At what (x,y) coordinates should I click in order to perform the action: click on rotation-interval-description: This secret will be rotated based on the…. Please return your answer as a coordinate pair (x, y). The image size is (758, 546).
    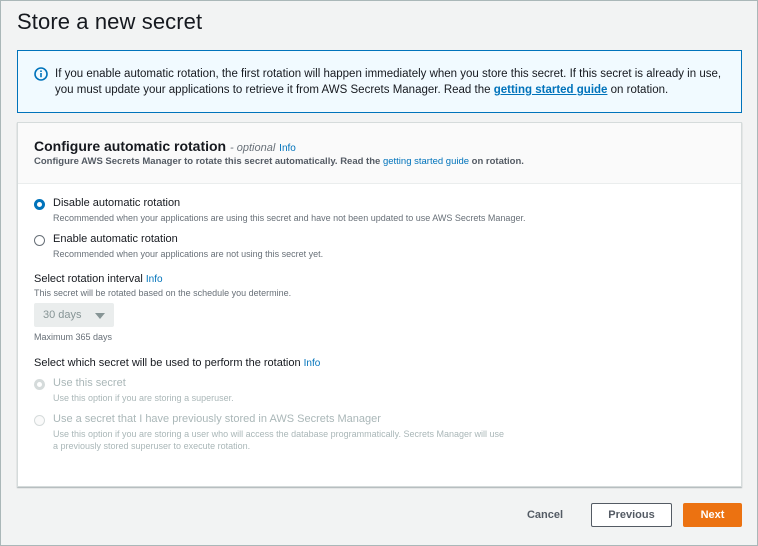
    Looking at the image, I should click on (163, 293).